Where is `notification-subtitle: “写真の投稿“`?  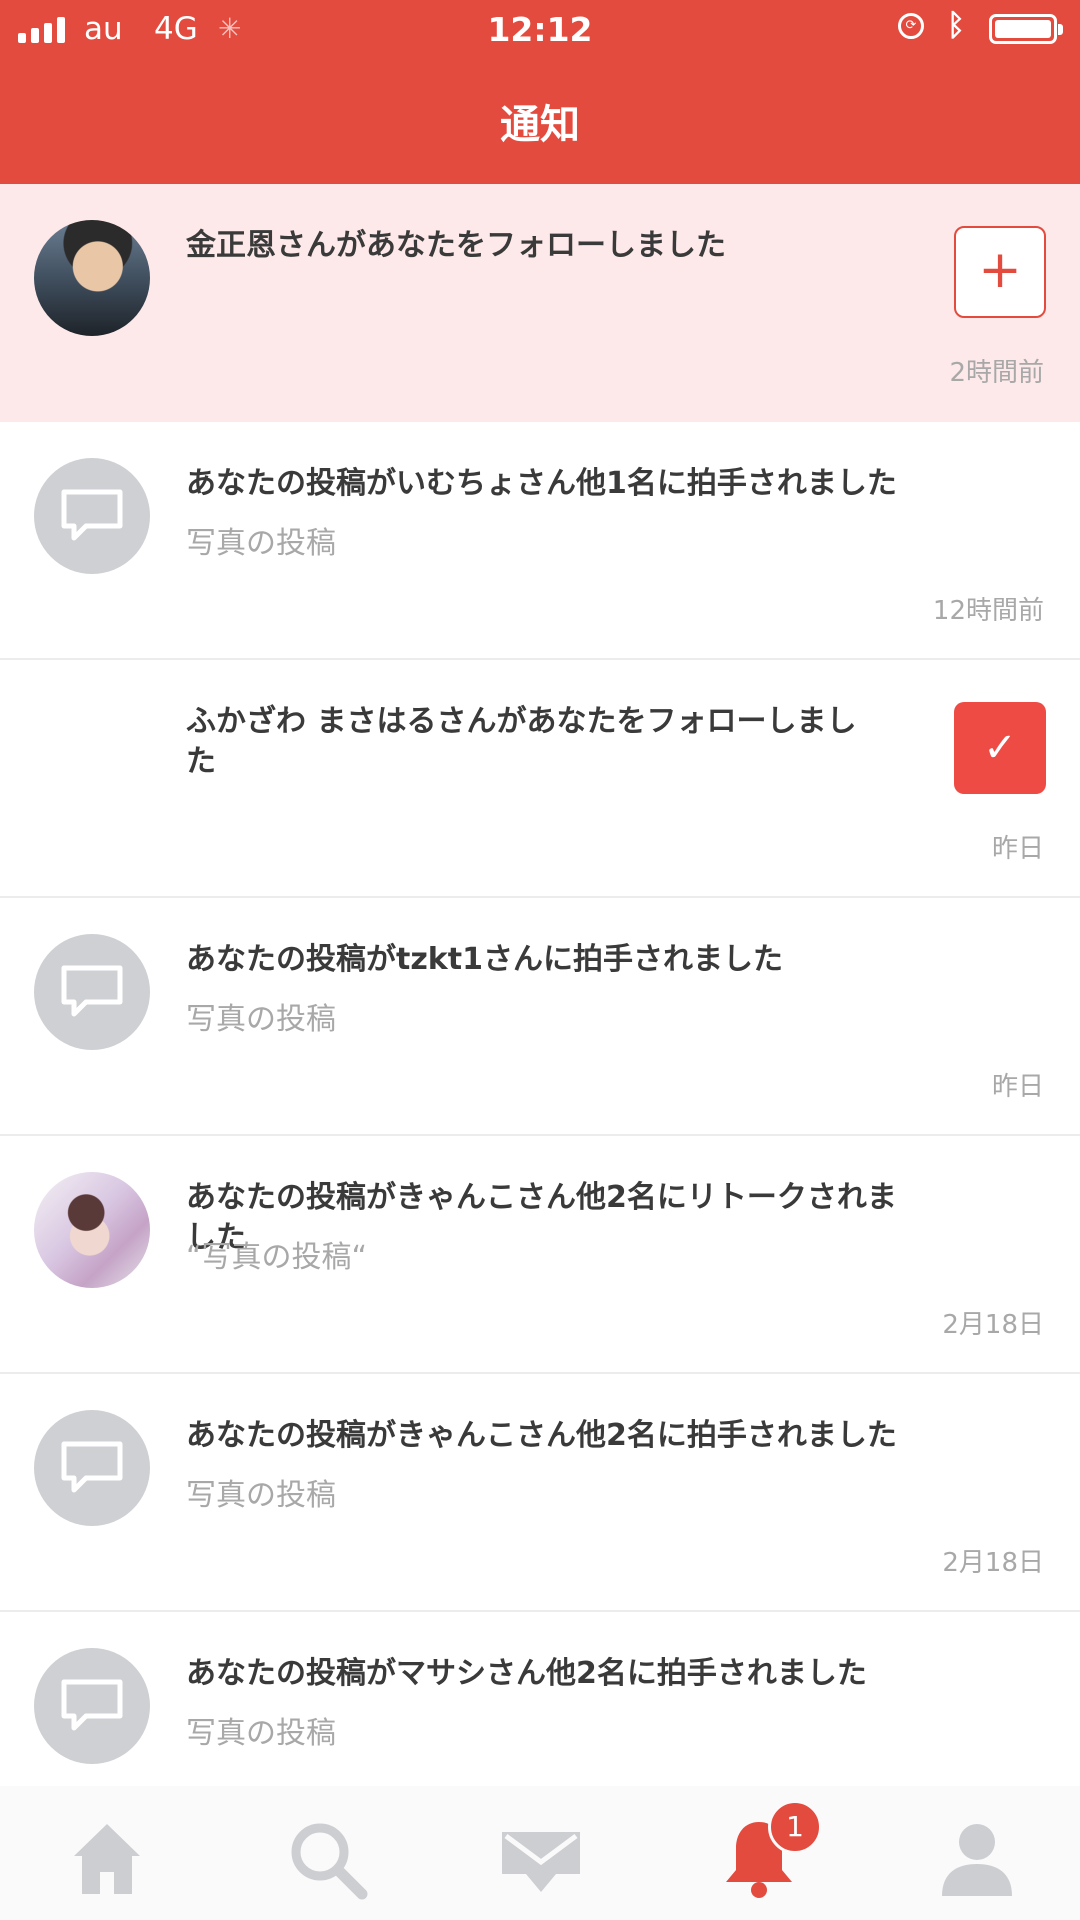 notification-subtitle: “写真の投稿“ is located at coordinates (277, 1257).